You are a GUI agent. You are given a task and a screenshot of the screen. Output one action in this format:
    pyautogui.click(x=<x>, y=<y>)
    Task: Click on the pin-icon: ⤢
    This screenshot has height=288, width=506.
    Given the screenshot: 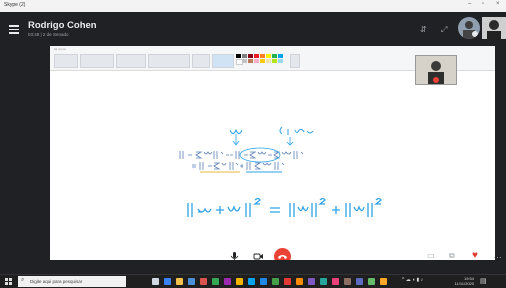 What is the action you would take?
    pyautogui.click(x=444, y=30)
    